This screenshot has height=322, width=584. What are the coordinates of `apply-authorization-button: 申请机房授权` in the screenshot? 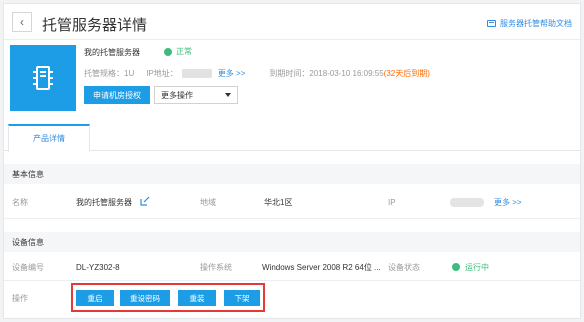 It's located at (117, 95).